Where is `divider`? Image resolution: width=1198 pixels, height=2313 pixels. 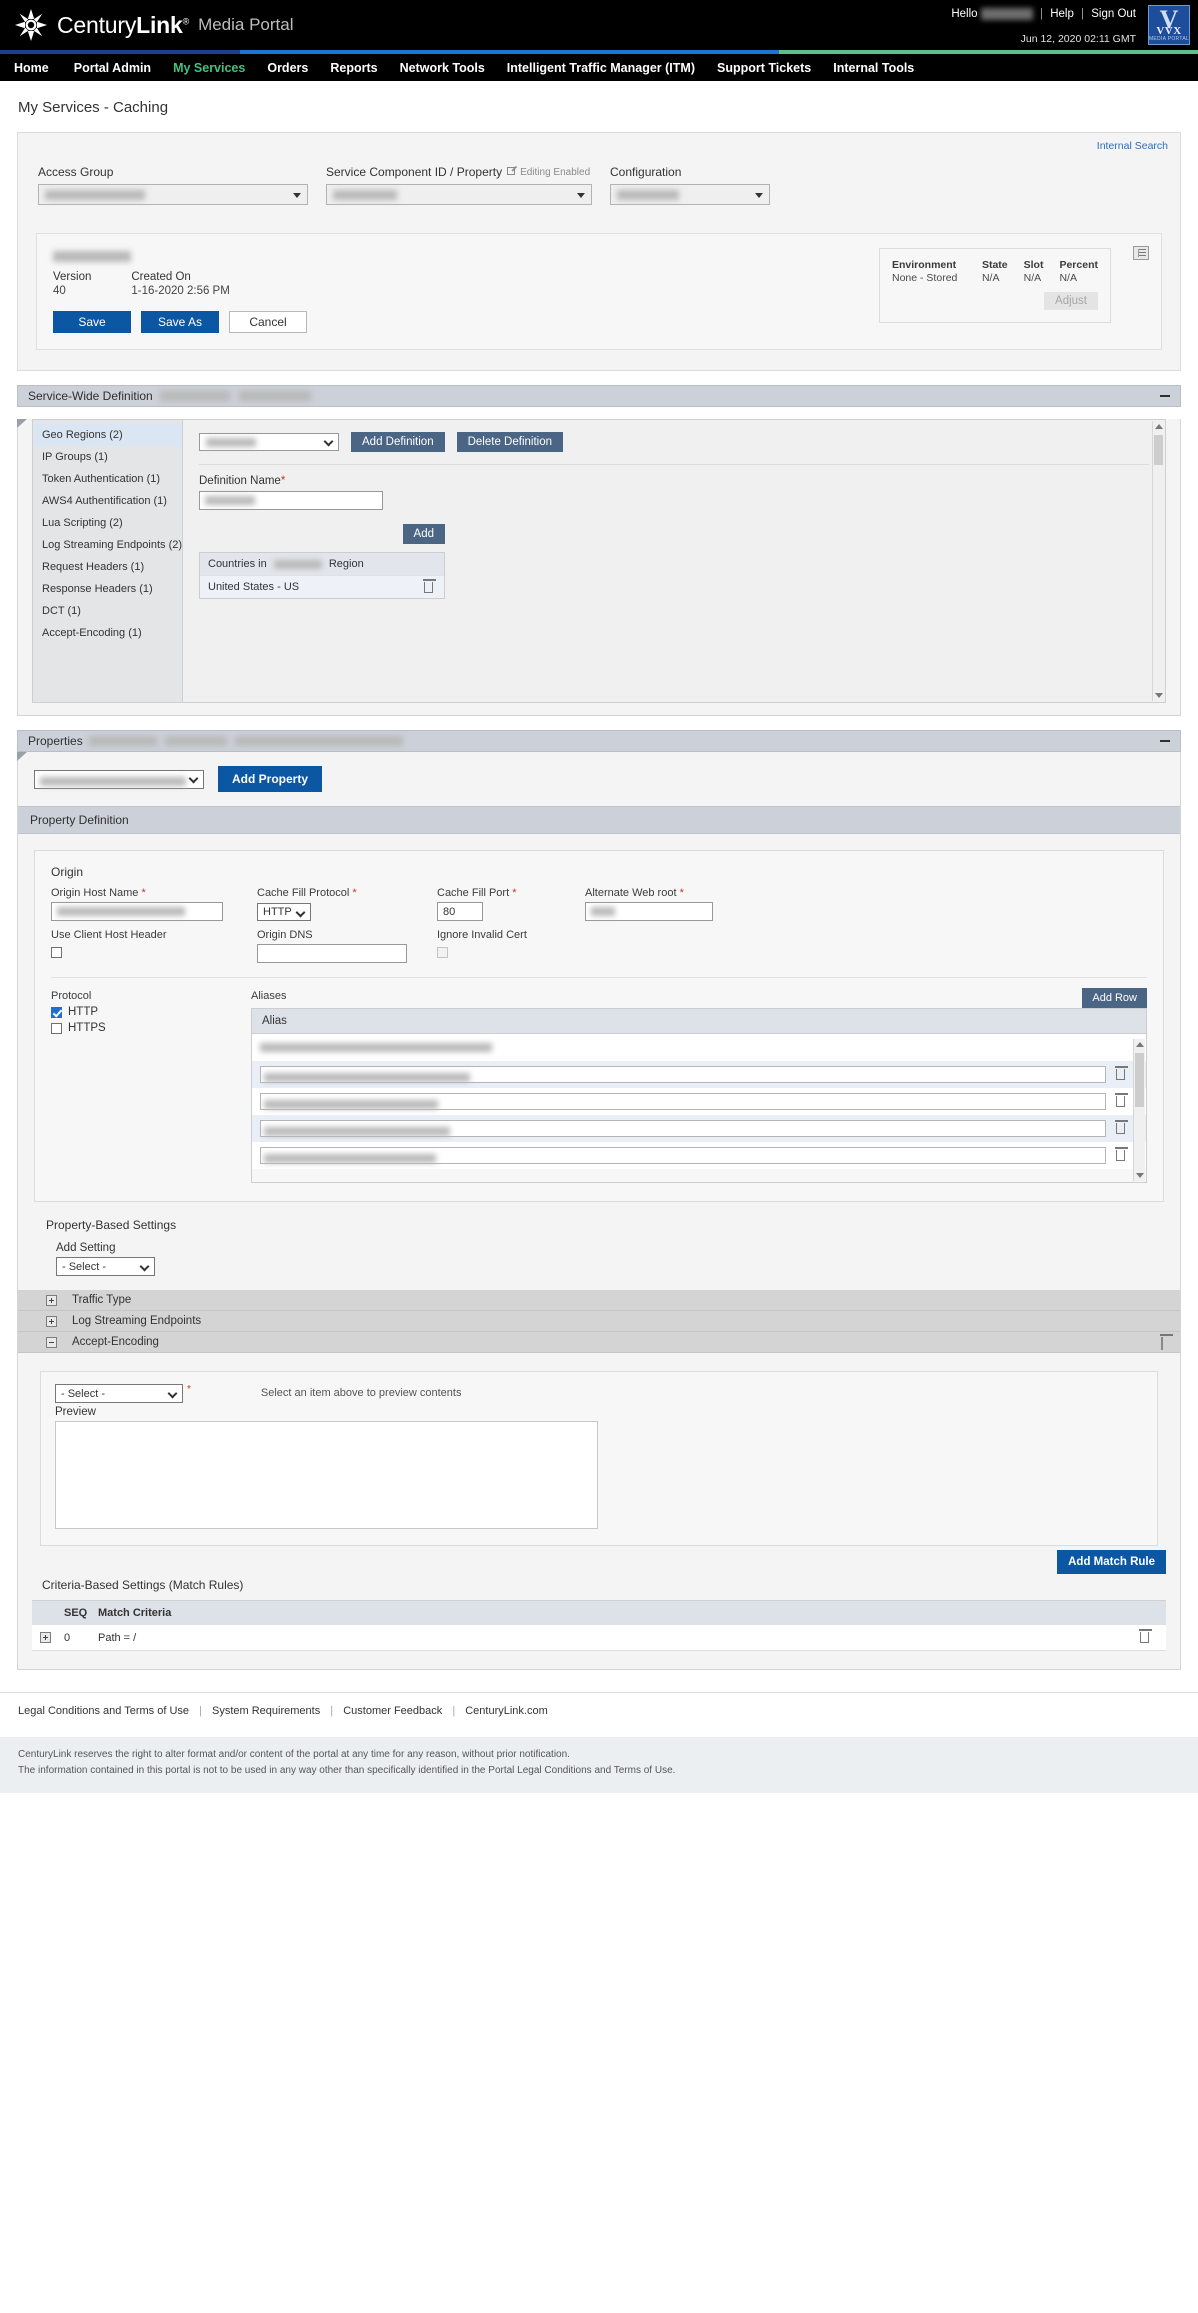
divider is located at coordinates (674, 464).